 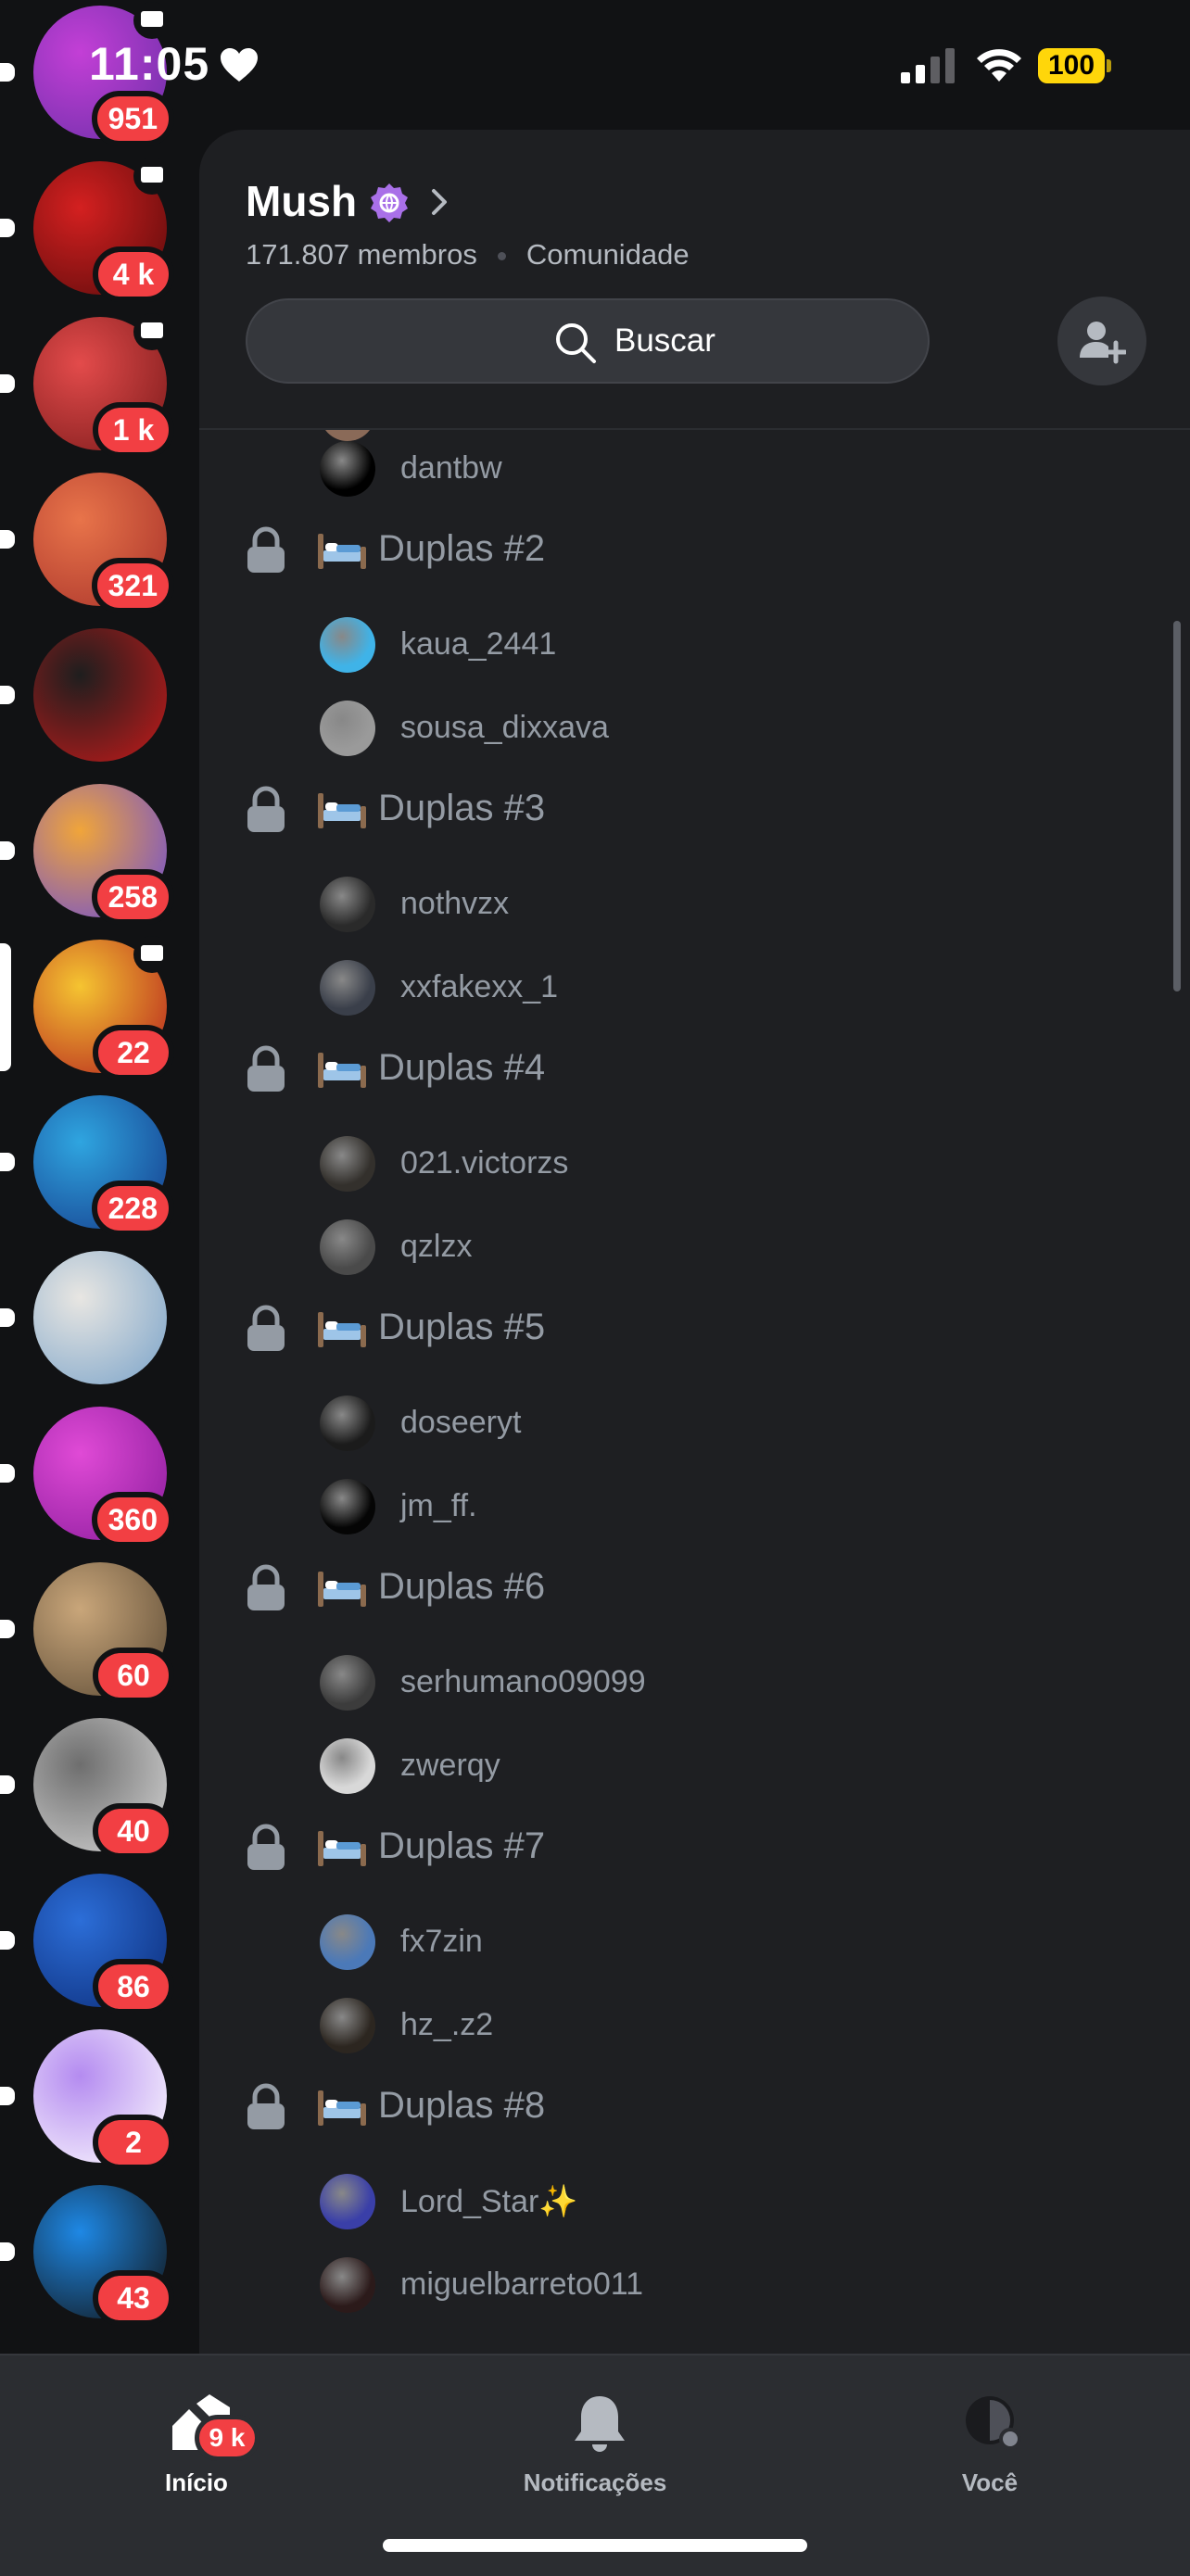 I want to click on bell-icon, so click(x=600, y=2424).